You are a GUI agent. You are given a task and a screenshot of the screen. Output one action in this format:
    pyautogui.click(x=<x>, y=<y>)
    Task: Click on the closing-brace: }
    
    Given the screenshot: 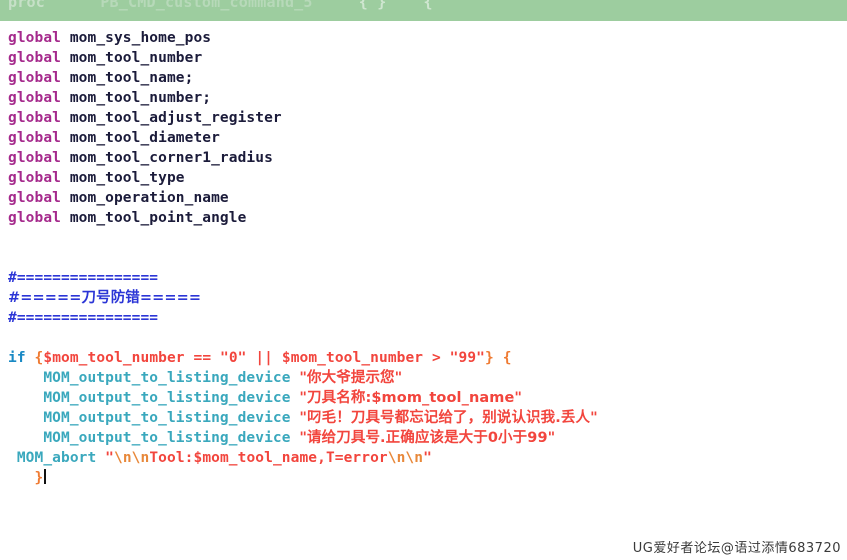 What is the action you would take?
    pyautogui.click(x=39, y=478)
    